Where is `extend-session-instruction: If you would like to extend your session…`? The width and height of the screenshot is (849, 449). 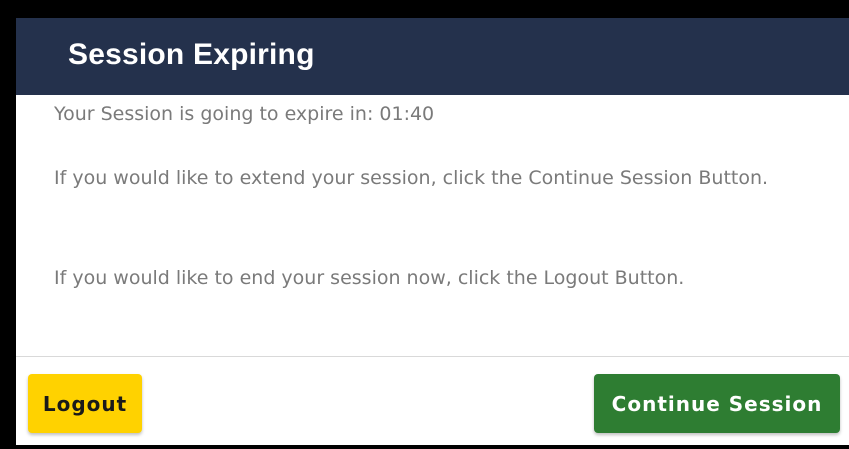 extend-session-instruction: If you would like to extend your session… is located at coordinates (411, 178).